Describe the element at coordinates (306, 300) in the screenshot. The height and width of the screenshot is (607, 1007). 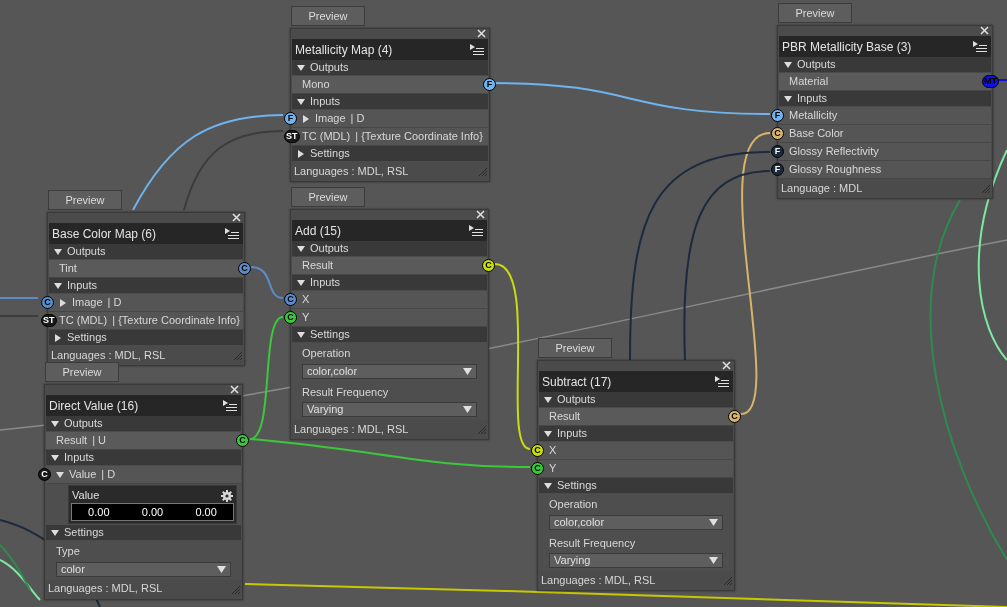
I see `port-label: X` at that location.